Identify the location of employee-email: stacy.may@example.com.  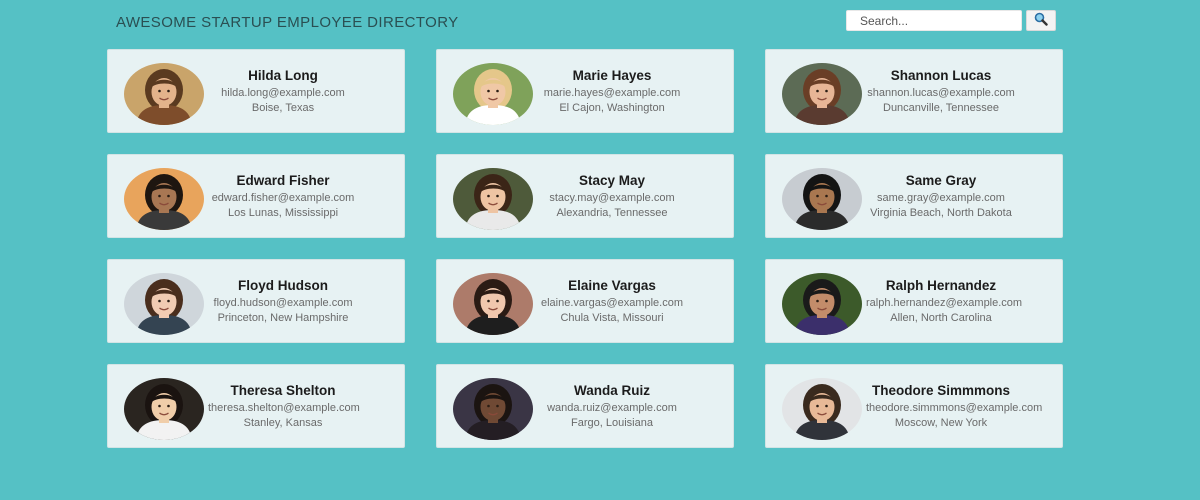
(612, 198).